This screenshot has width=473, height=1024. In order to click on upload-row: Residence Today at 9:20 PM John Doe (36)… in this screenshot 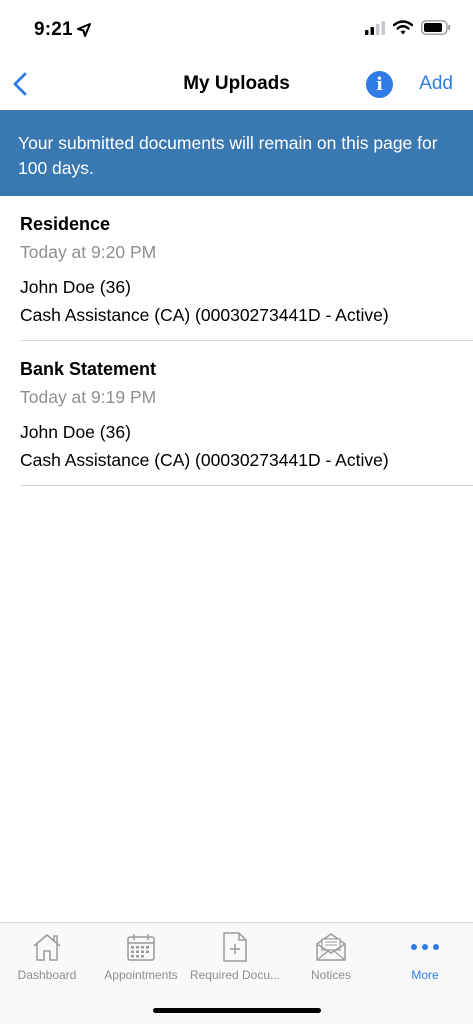, I will do `click(246, 268)`.